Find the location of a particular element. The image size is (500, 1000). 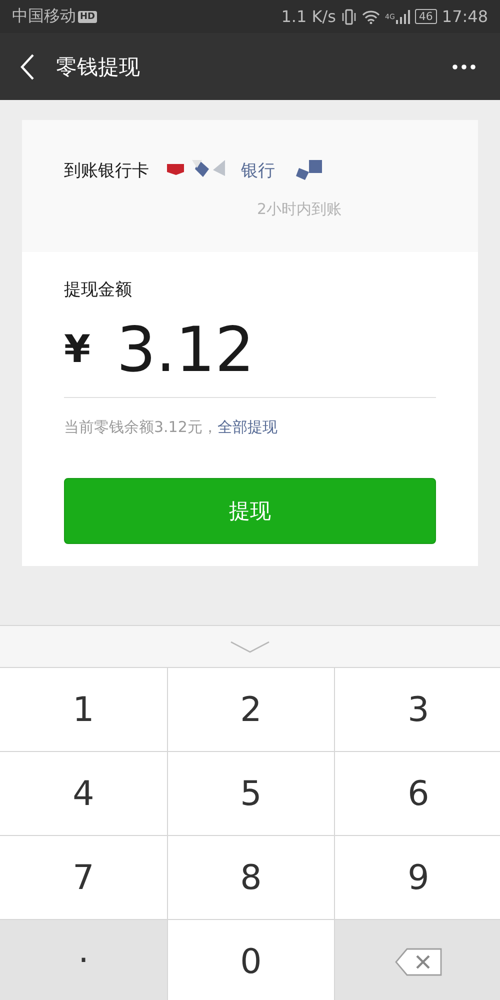

back-button is located at coordinates (27, 66).